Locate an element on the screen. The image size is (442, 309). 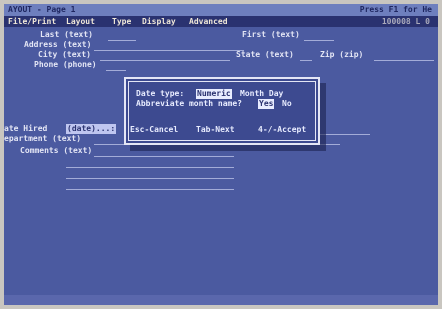
field-date-hired-value: (date)...: is located at coordinates (91, 129).